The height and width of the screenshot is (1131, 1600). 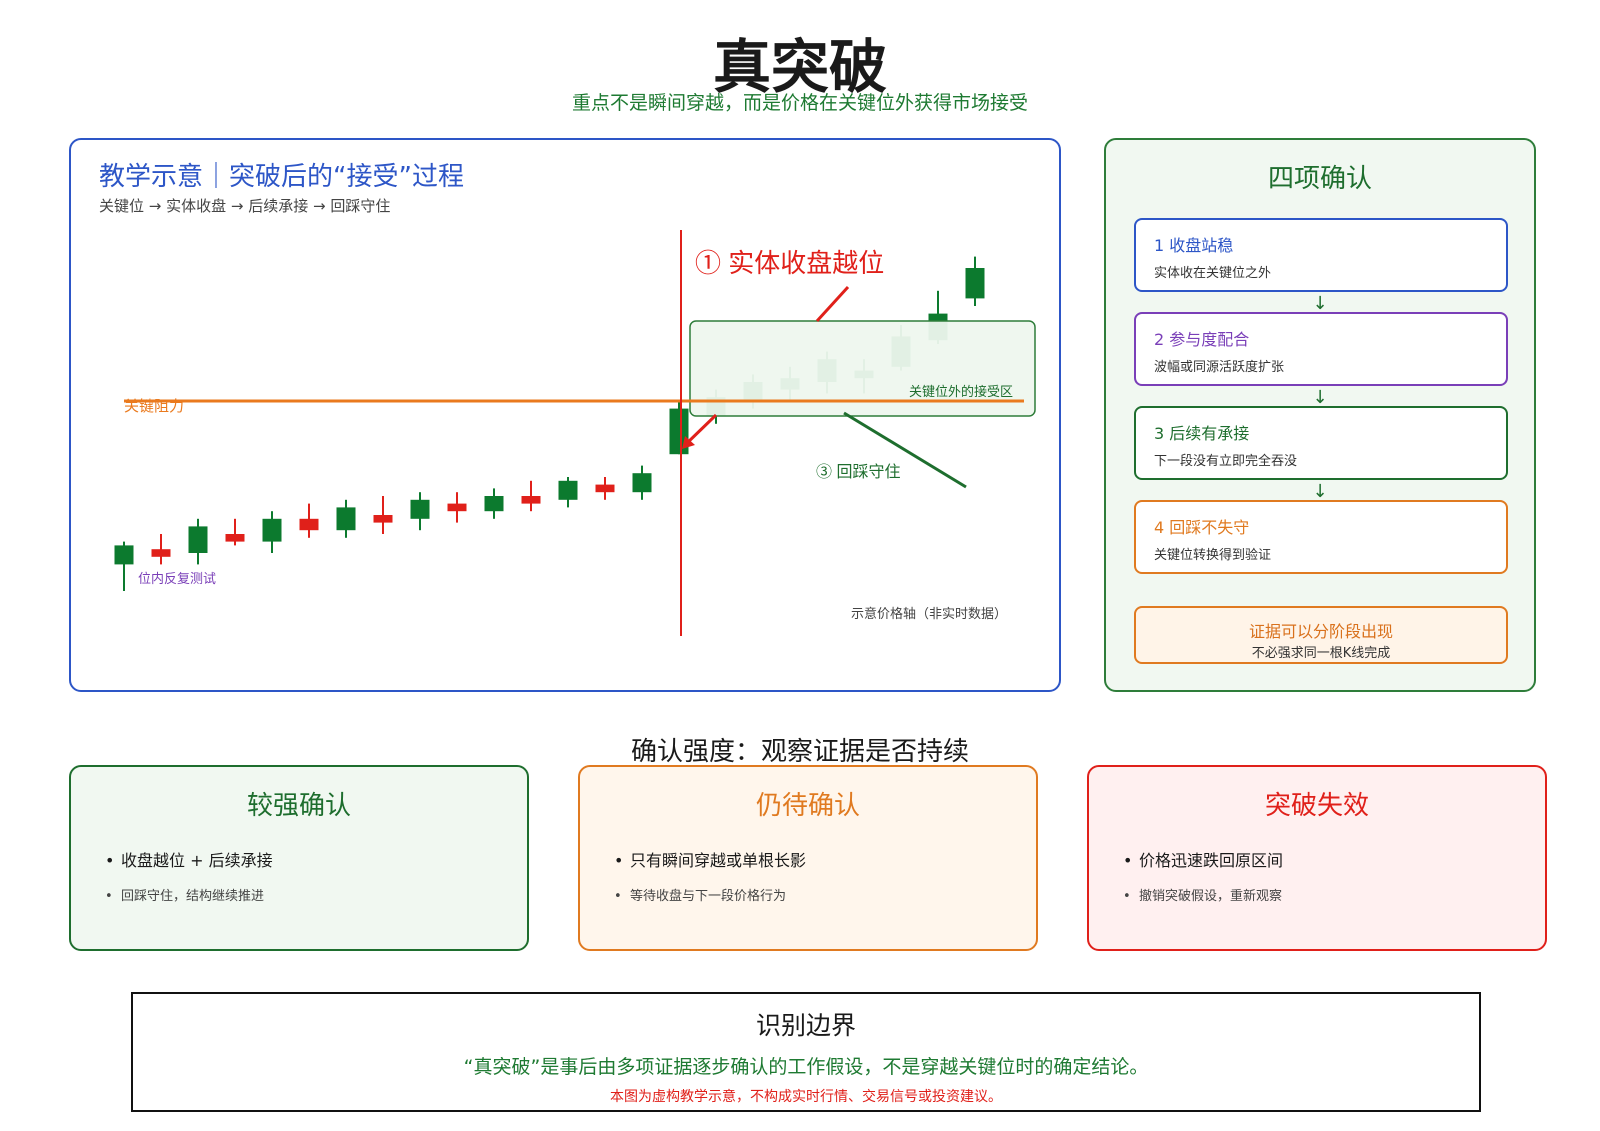 What do you see at coordinates (1320, 631) in the screenshot?
I see `evidence-main: 证据可以分阶段出现` at bounding box center [1320, 631].